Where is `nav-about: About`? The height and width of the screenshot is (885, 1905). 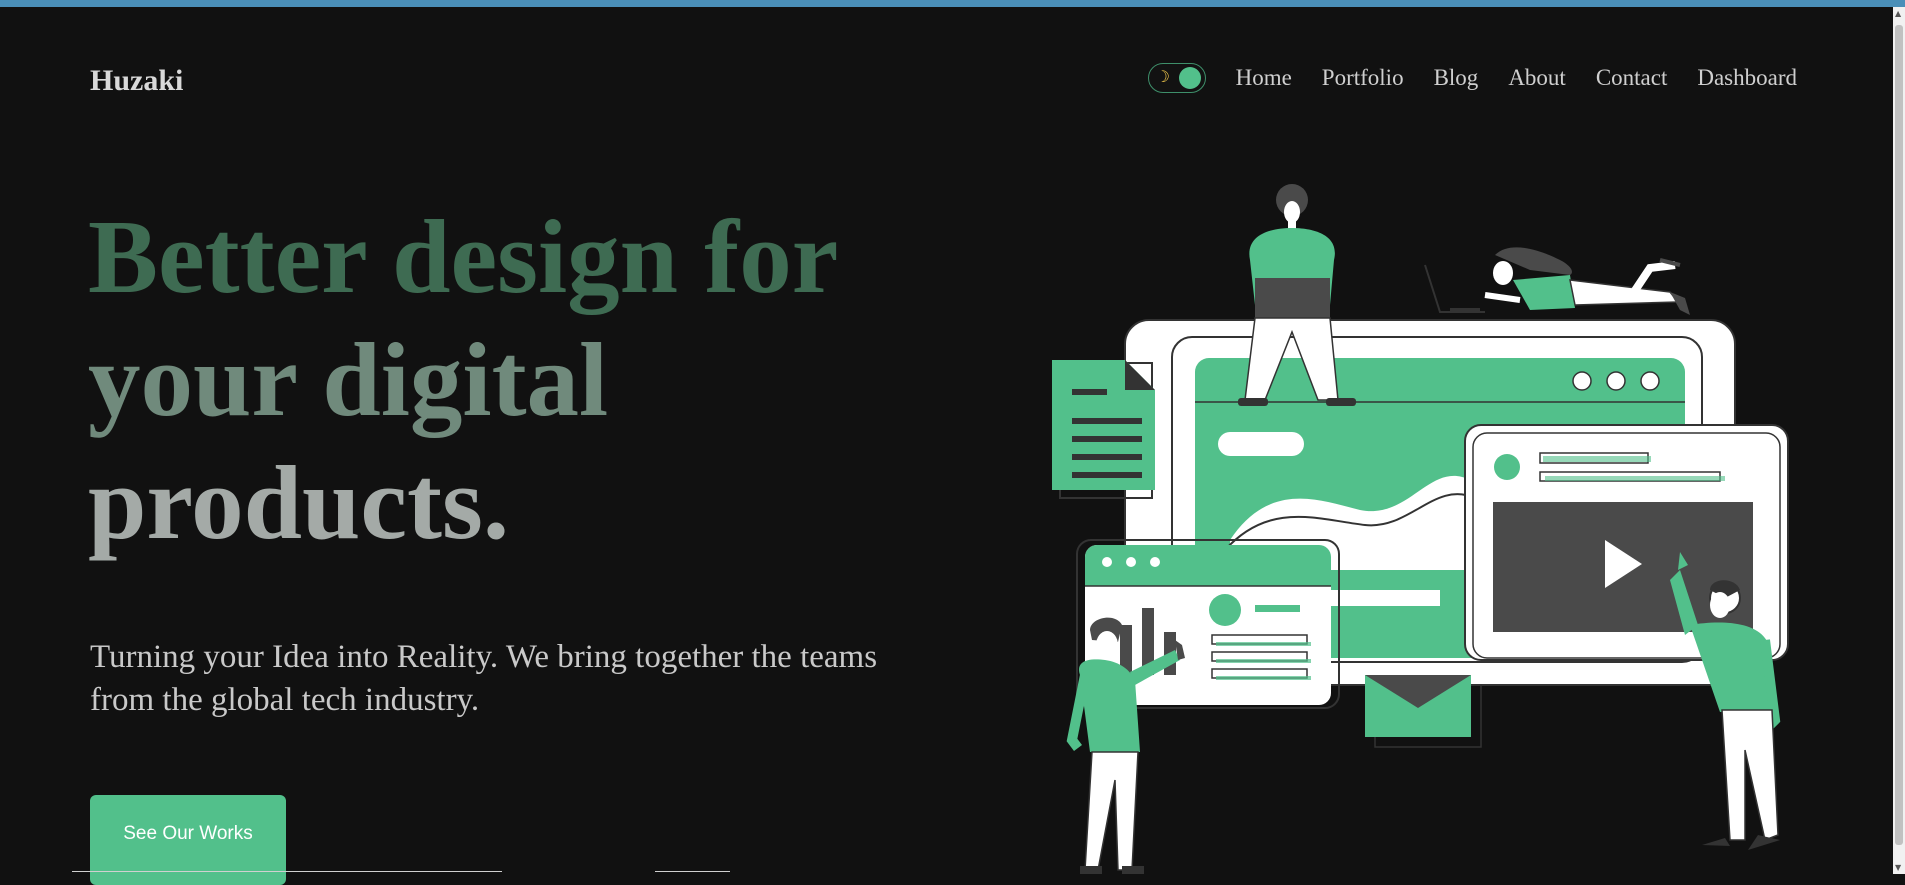 nav-about: About is located at coordinates (1537, 78).